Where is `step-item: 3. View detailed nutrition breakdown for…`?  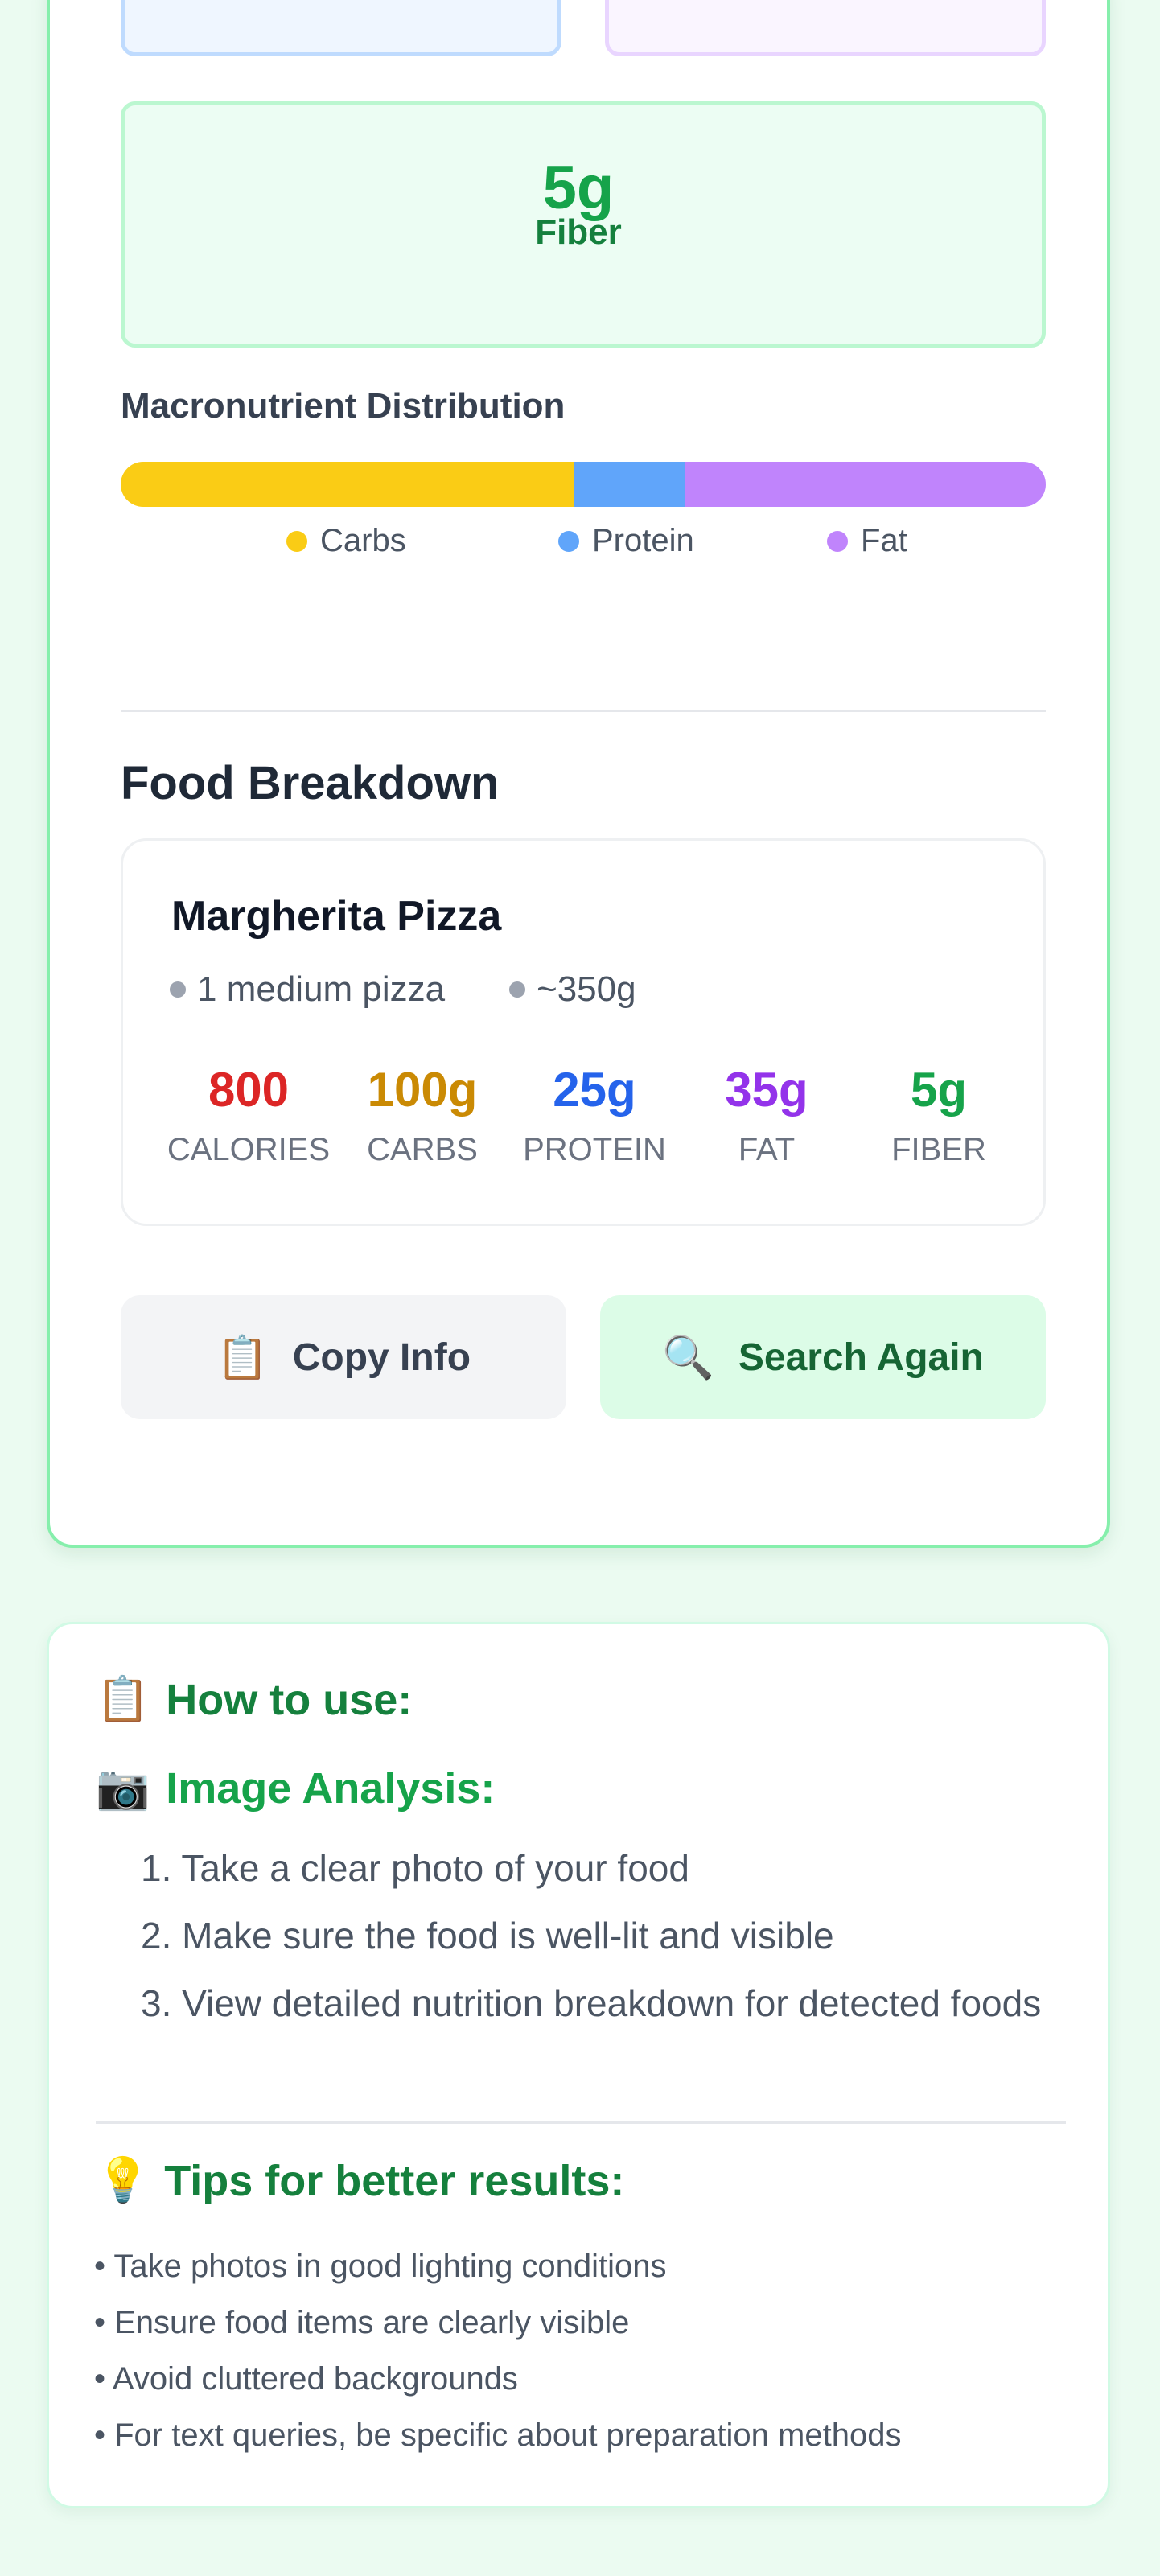 step-item: 3. View detailed nutrition breakdown for… is located at coordinates (591, 2003).